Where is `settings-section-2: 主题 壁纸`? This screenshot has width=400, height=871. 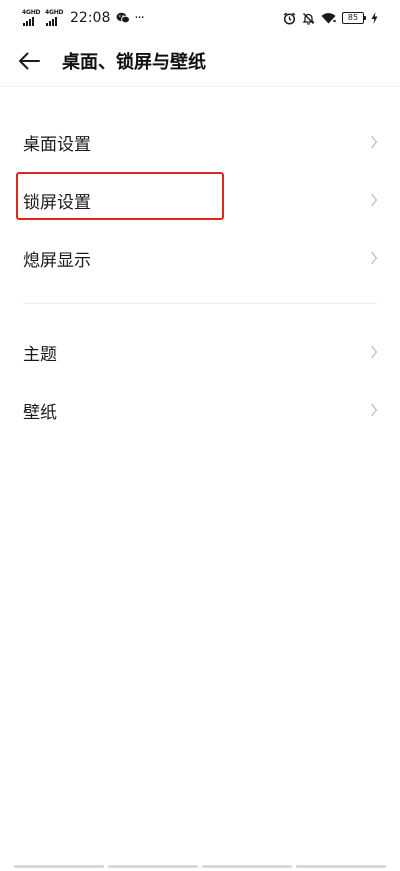
settings-section-2: 主题 壁纸 is located at coordinates (200, 381).